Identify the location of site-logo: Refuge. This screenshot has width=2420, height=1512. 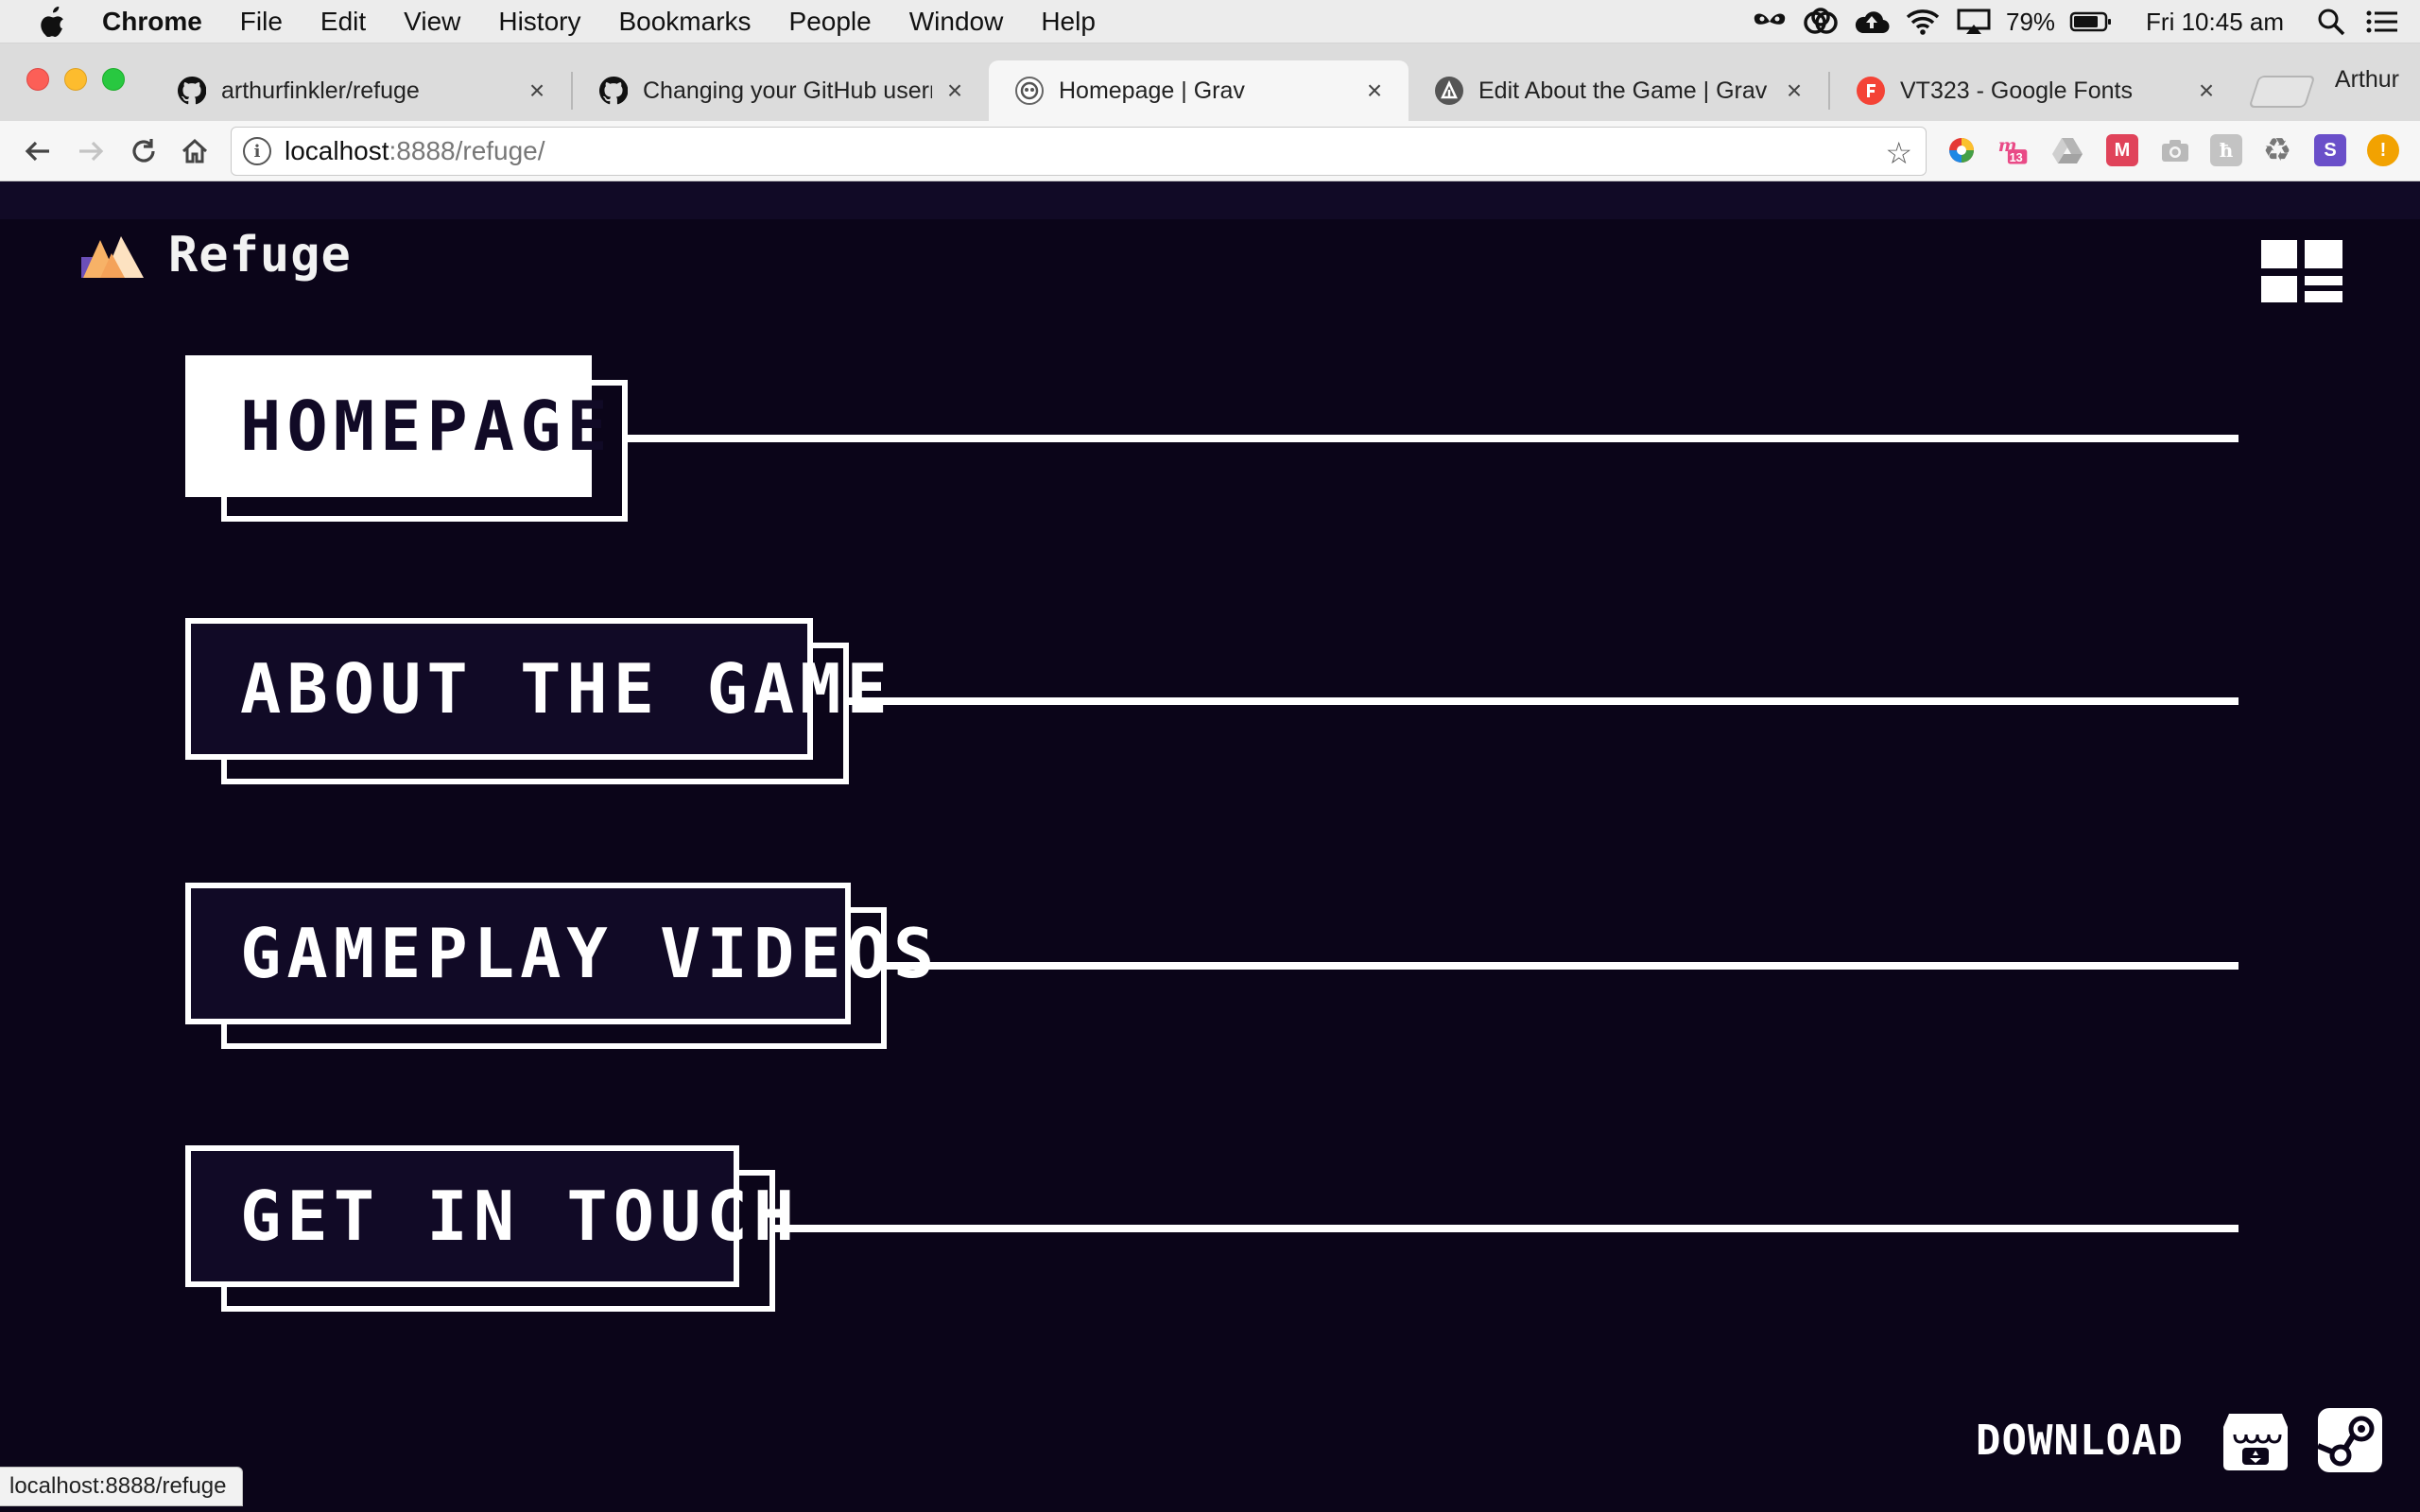
(215, 255).